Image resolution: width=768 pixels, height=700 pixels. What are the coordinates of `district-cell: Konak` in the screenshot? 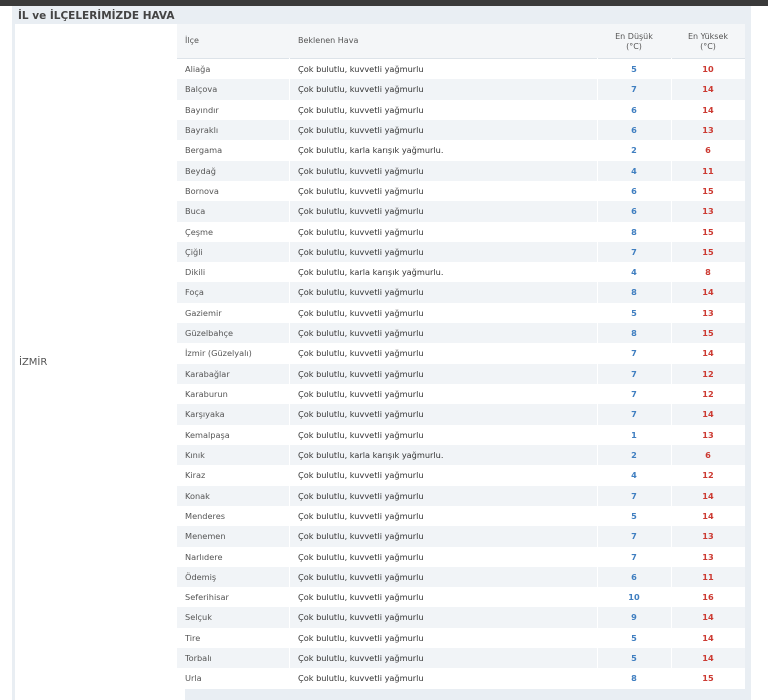 It's located at (197, 495).